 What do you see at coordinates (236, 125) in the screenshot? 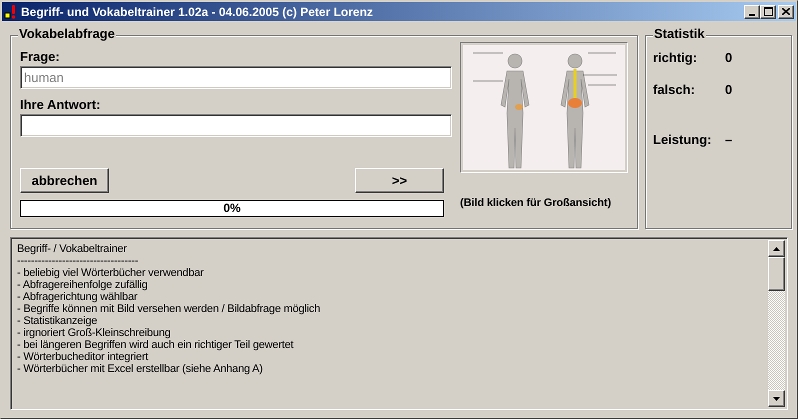
I see `answer-field` at bounding box center [236, 125].